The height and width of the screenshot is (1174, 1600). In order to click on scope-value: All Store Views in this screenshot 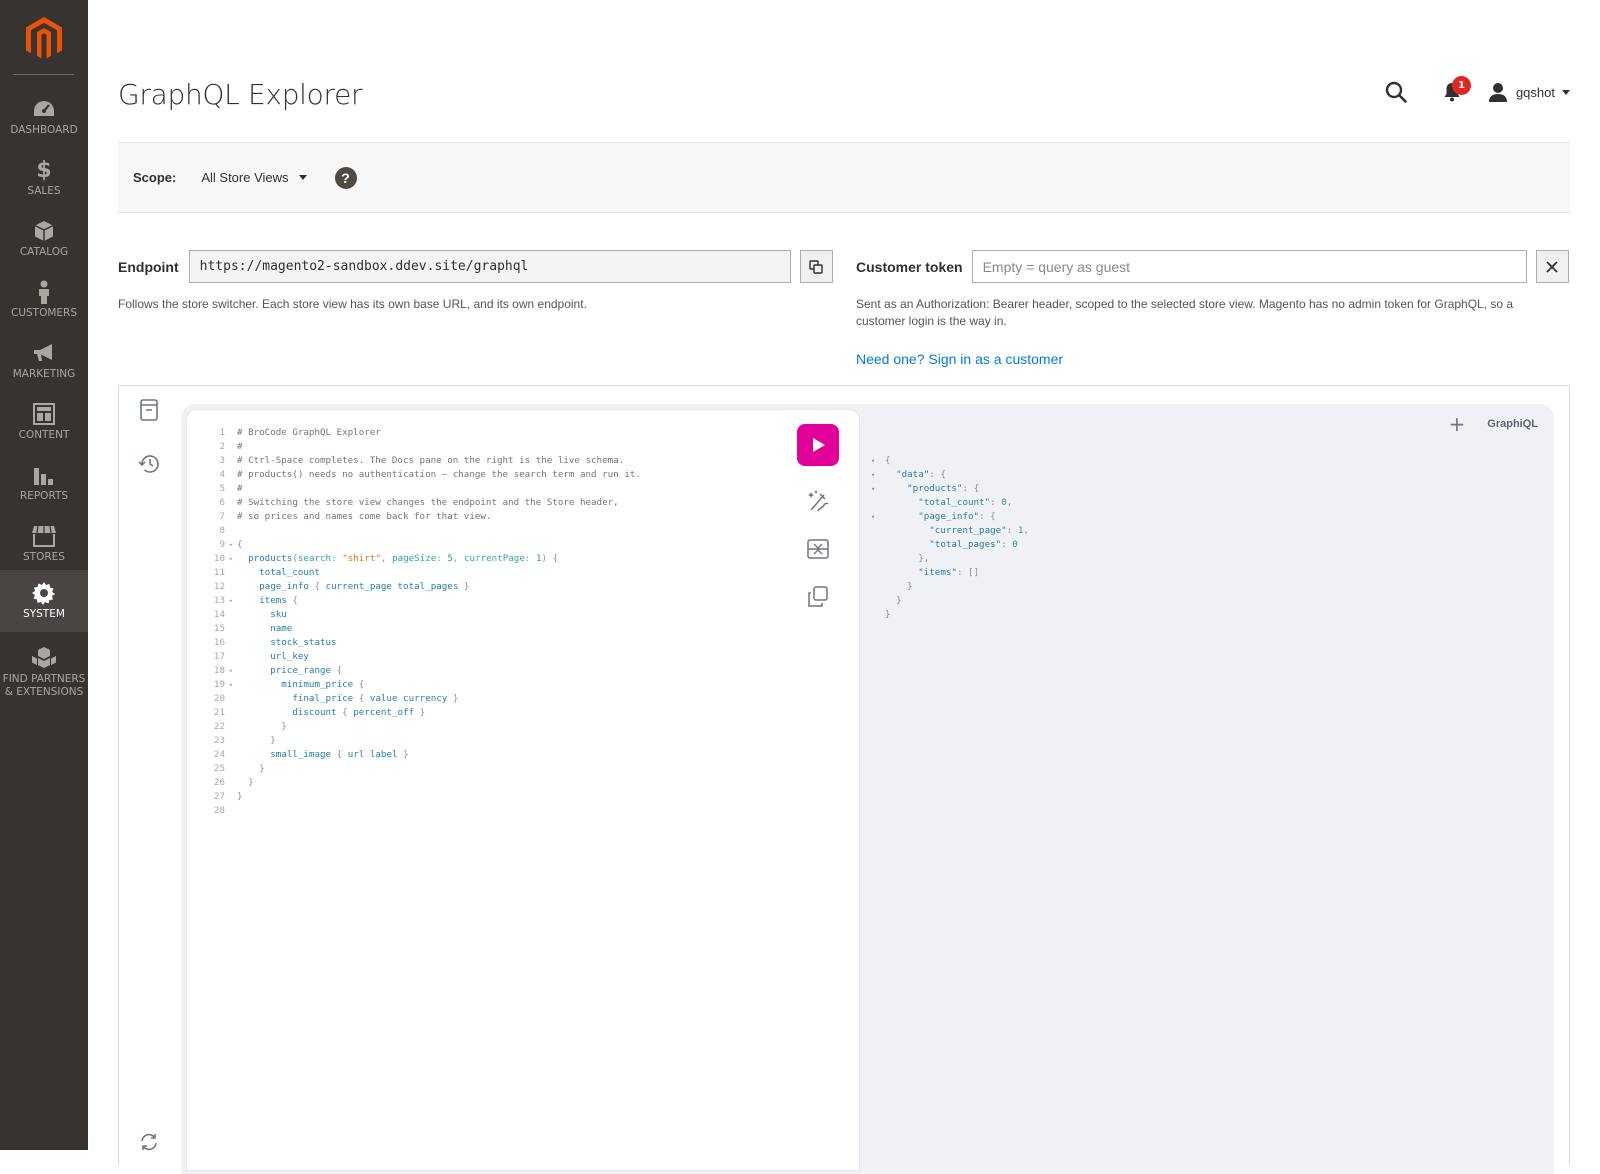, I will do `click(245, 177)`.